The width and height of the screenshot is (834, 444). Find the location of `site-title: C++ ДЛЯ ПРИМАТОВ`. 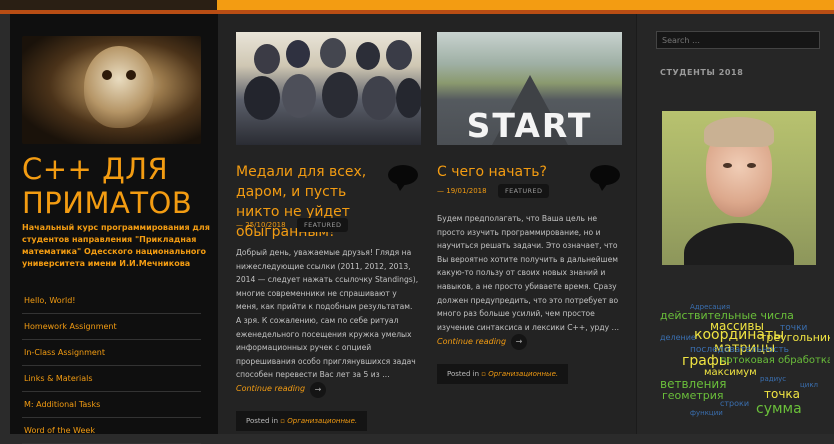

site-title: C++ ДЛЯ ПРИМАТОВ is located at coordinates (117, 186).